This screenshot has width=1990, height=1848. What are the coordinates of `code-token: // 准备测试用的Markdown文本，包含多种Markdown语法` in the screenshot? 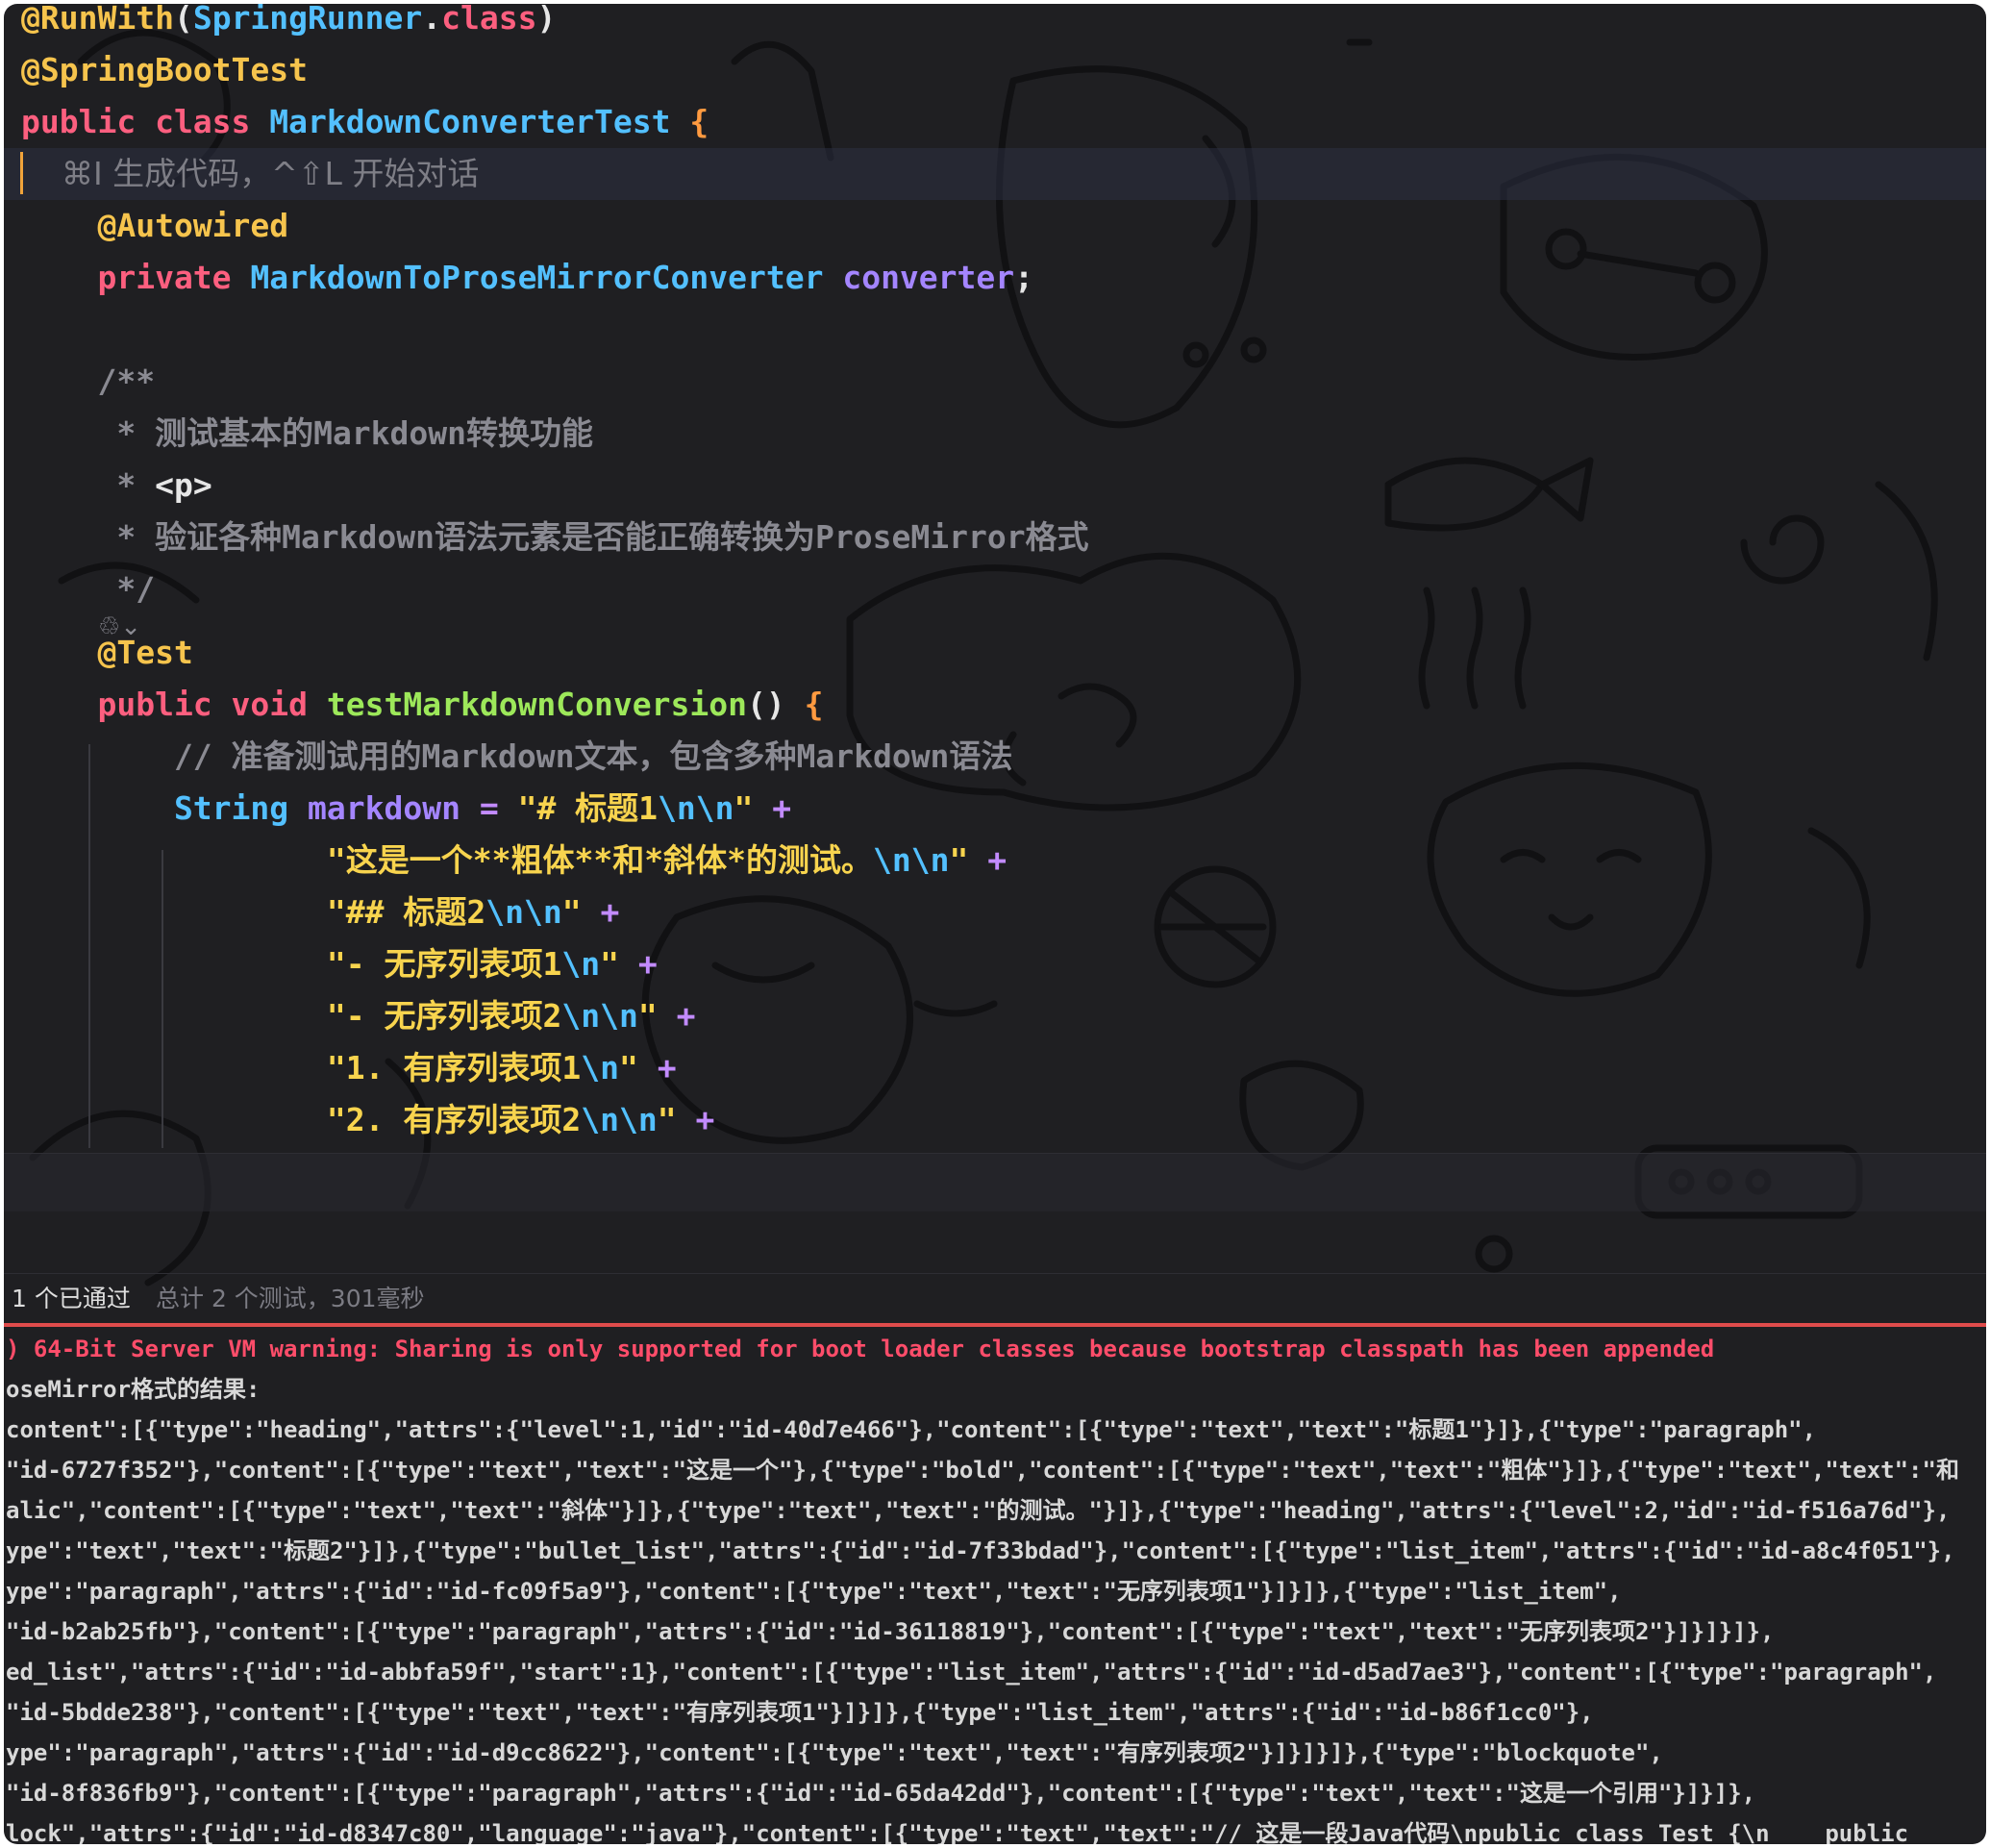 It's located at (517, 756).